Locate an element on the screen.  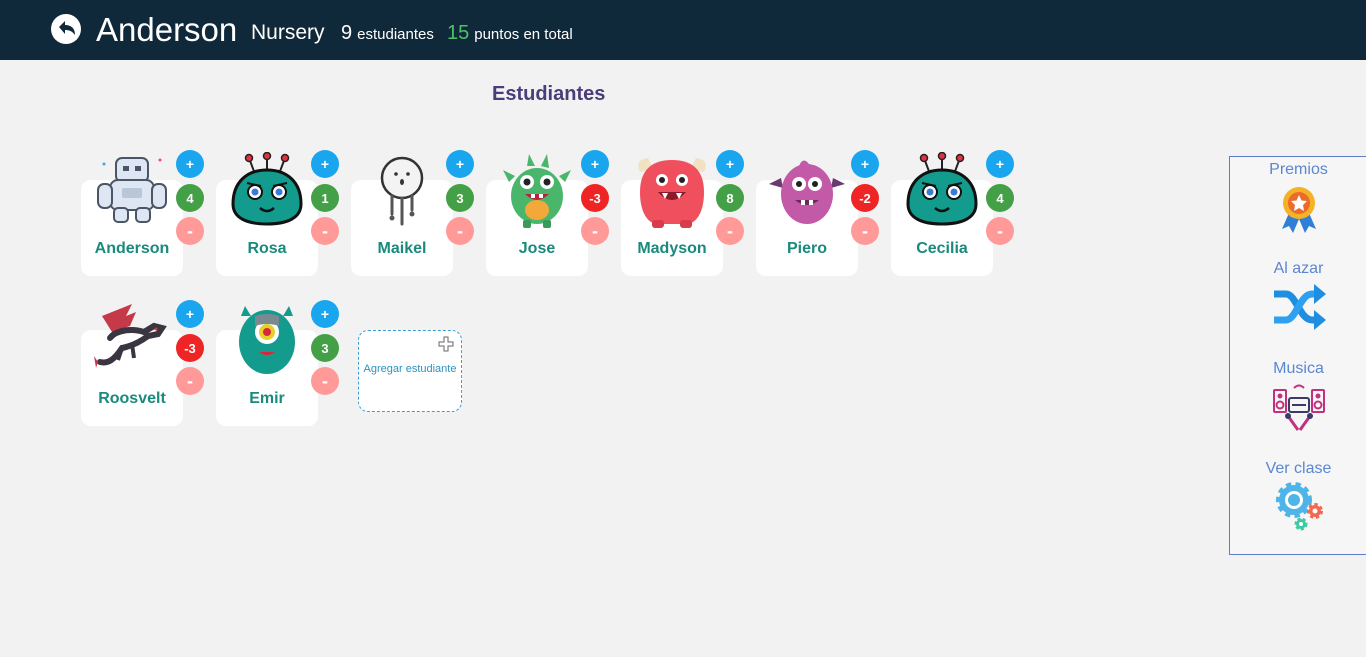
section-title: Estudiantes is located at coordinates (549, 94).